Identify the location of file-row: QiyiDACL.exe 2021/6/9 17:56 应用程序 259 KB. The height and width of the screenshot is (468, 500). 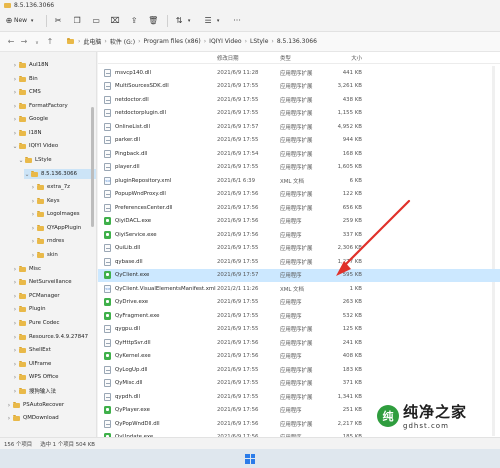
(299, 222).